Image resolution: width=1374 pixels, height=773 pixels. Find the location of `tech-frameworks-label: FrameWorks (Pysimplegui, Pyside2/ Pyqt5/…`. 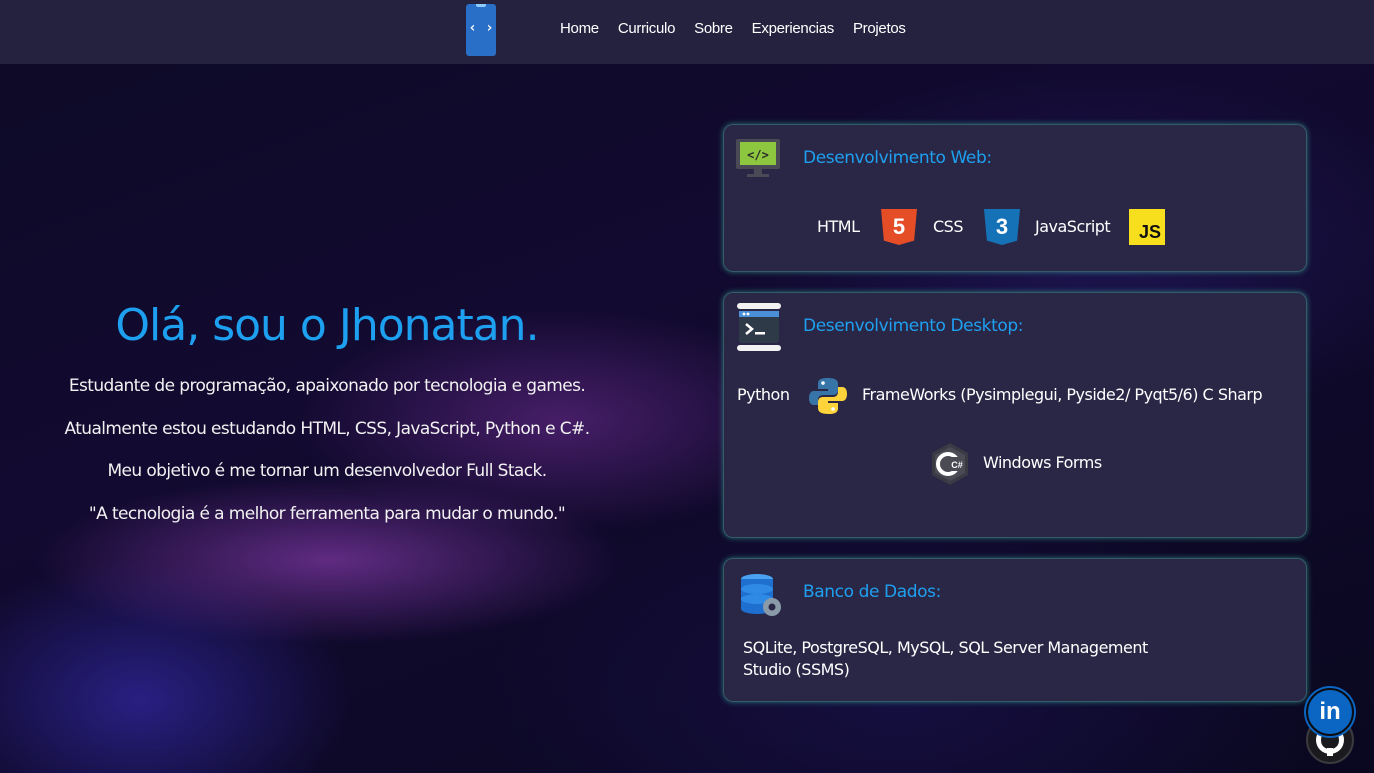

tech-frameworks-label: FrameWorks (Pysimplegui, Pyside2/ Pyqt5/… is located at coordinates (1062, 394).